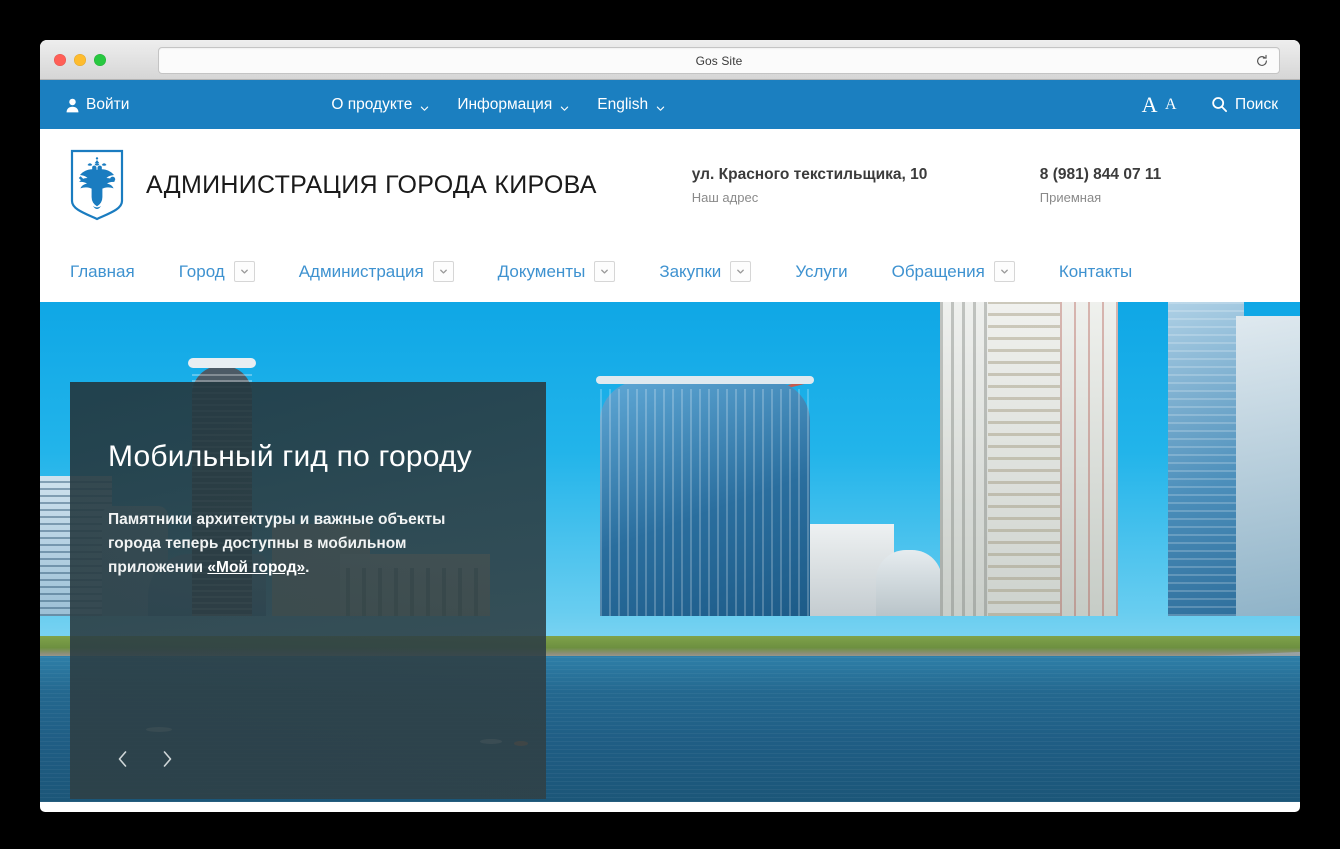  Describe the element at coordinates (842, 185) in the screenshot. I see `contact-address: ул. Красного текстильщика, 10 Наш адрес` at that location.